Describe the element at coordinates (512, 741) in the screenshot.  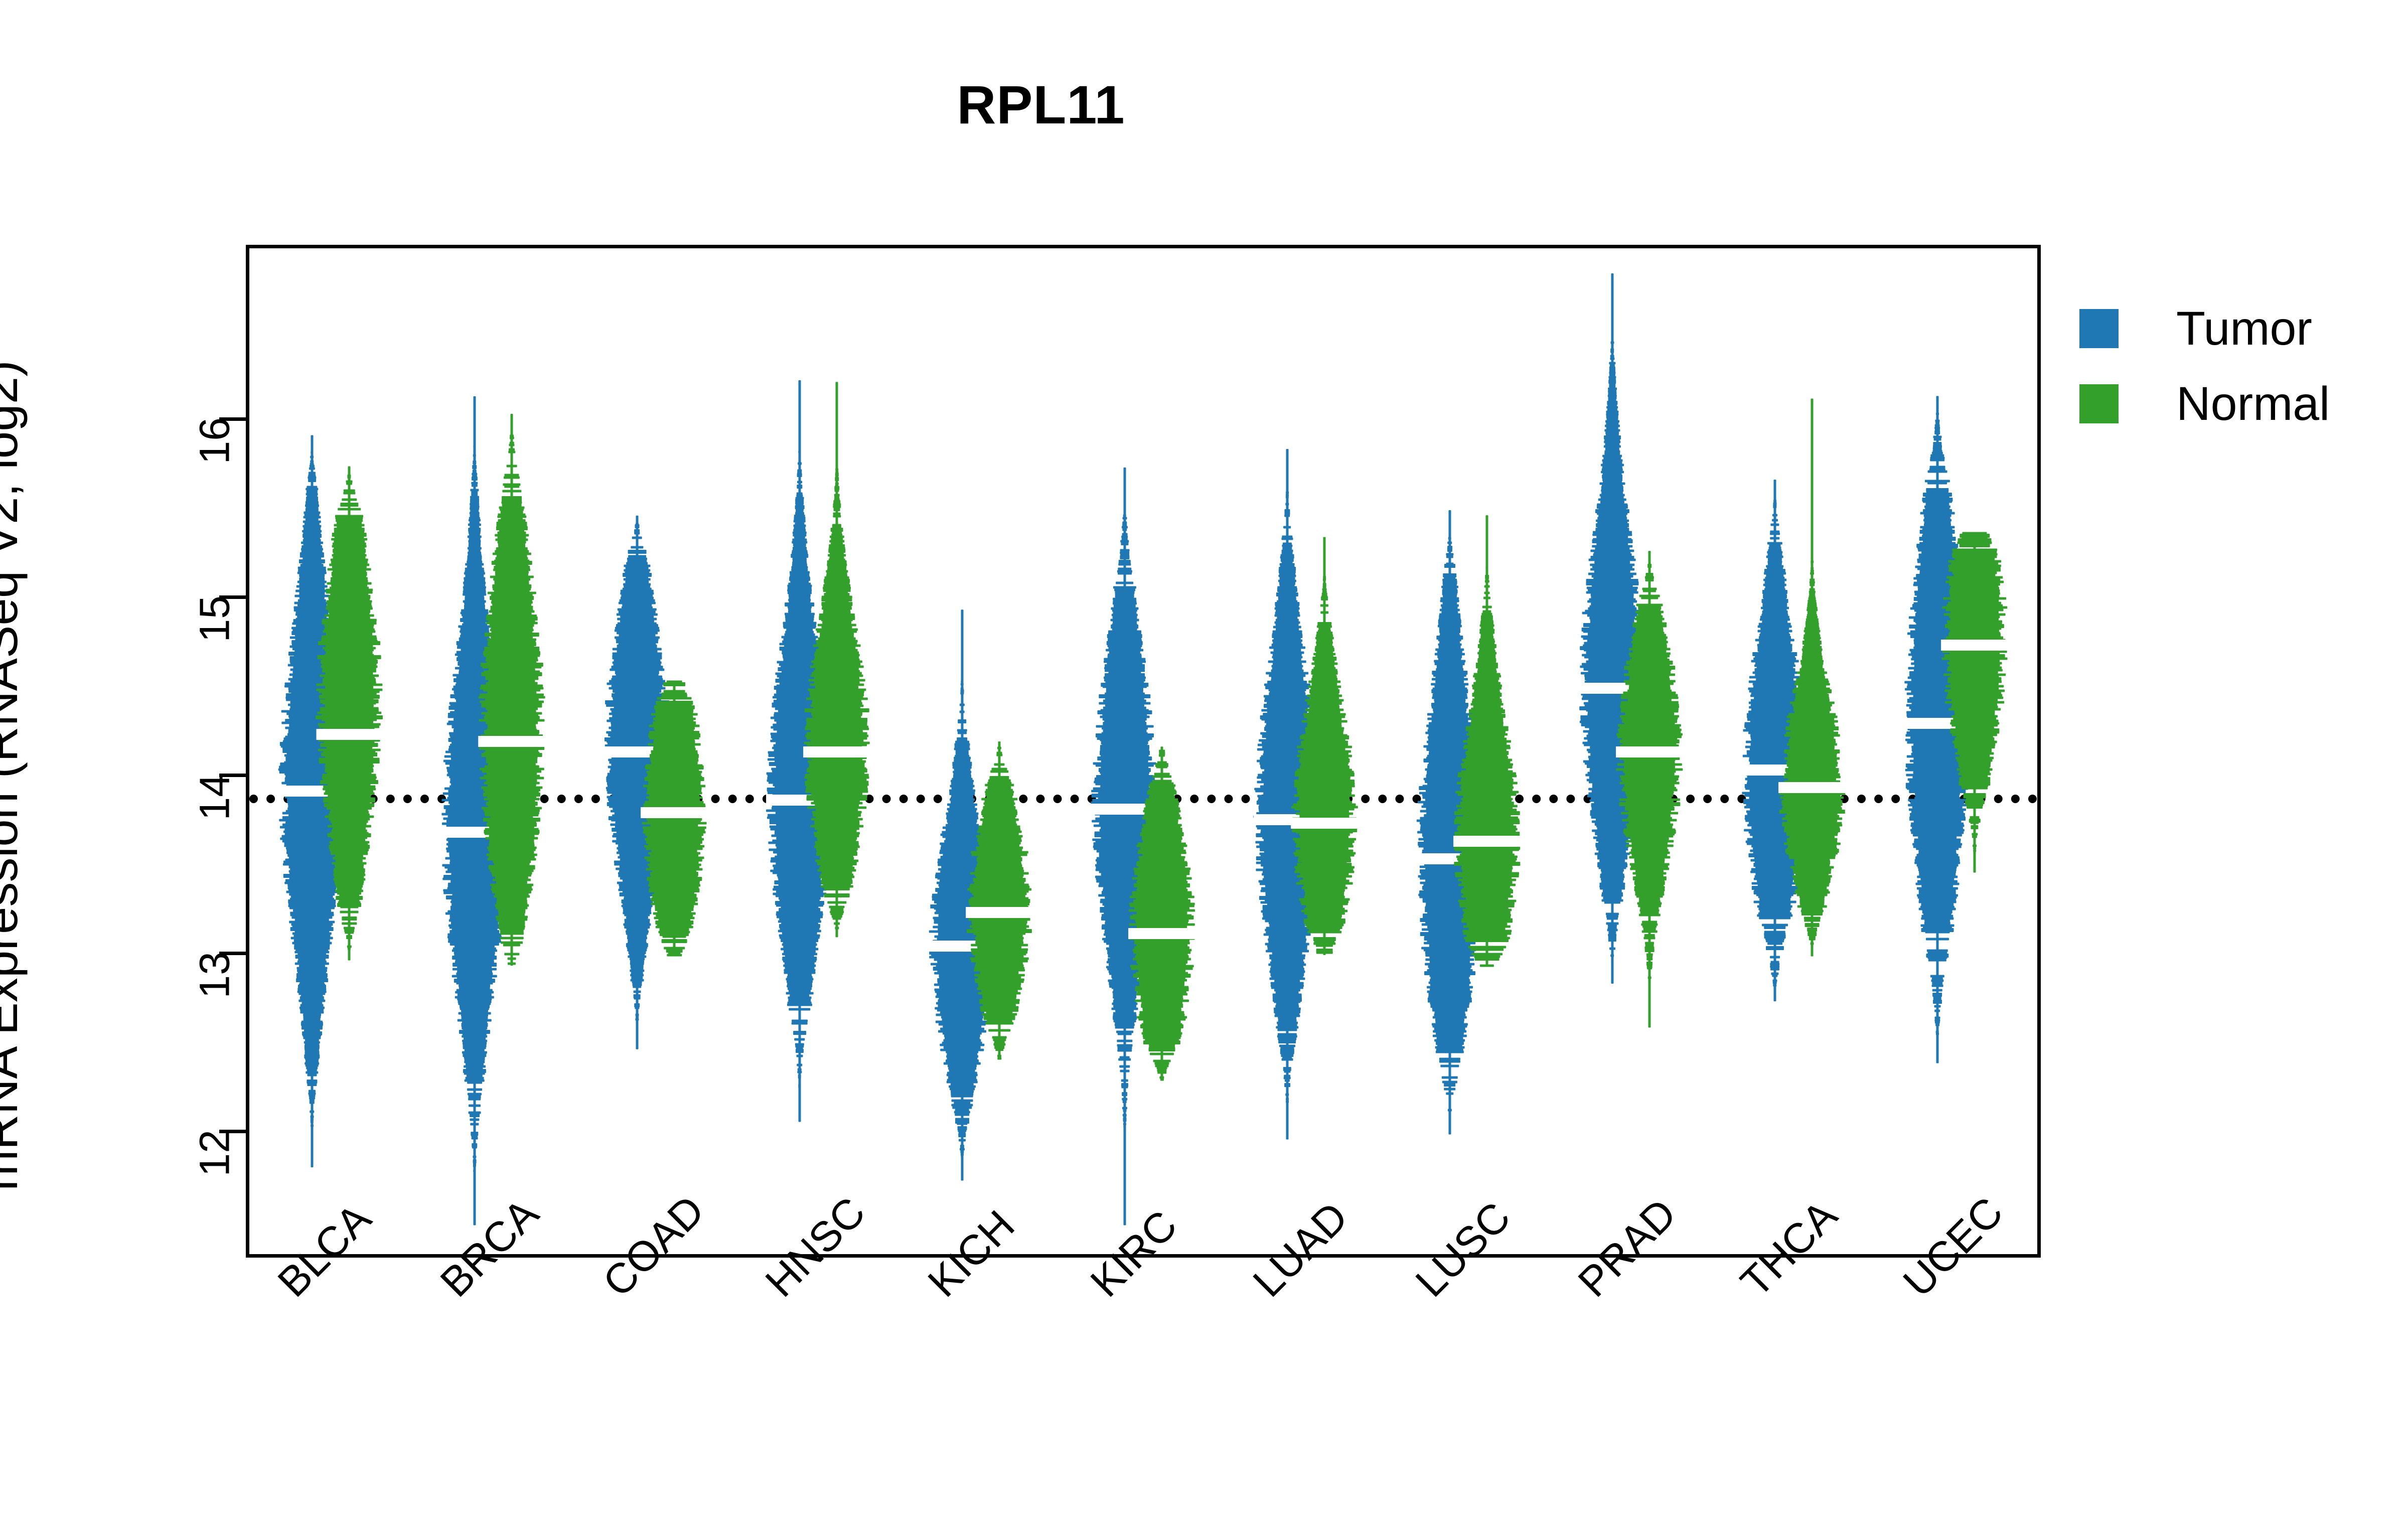
I see `violin-median-bar` at that location.